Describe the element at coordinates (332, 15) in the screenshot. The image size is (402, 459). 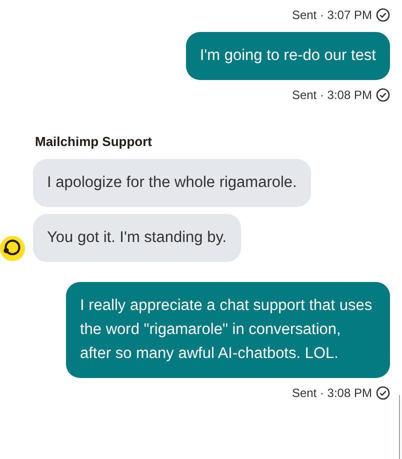
I see `sent-time: Sent · 3:07 PM` at that location.